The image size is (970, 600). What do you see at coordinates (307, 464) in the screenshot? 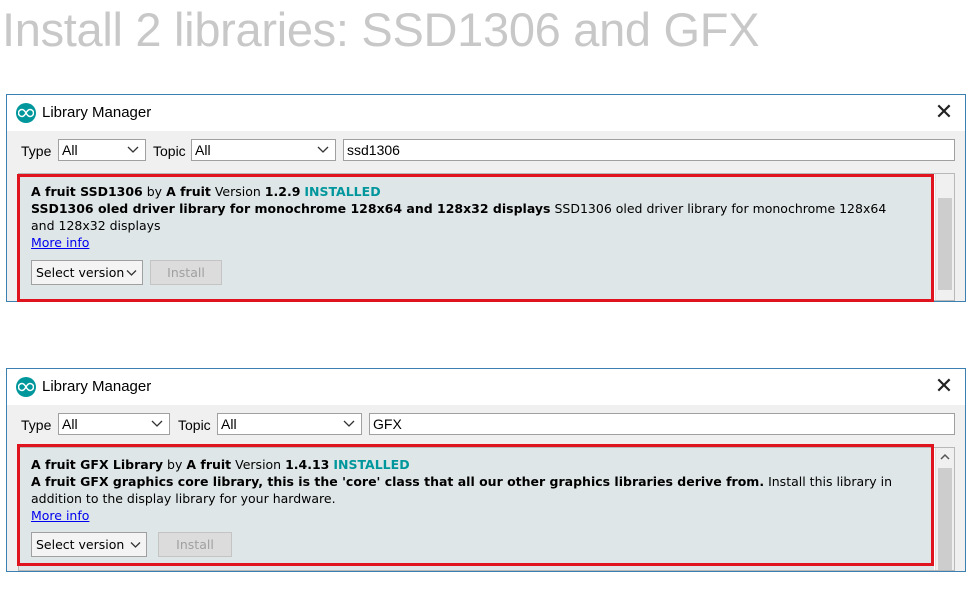
I see `library-version: 1.4.13` at bounding box center [307, 464].